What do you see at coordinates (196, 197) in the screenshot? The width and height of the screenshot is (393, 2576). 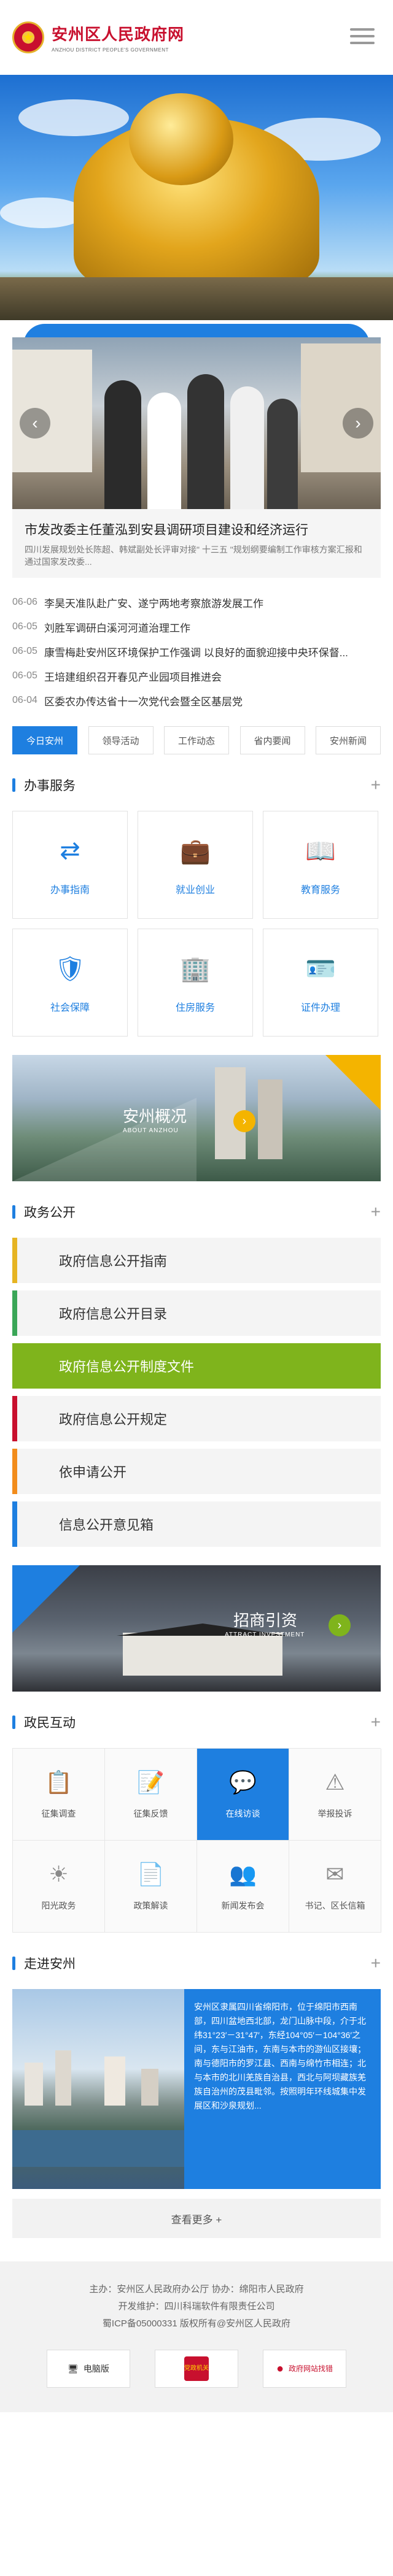 I see `hero-banner-golden-buddha` at bounding box center [196, 197].